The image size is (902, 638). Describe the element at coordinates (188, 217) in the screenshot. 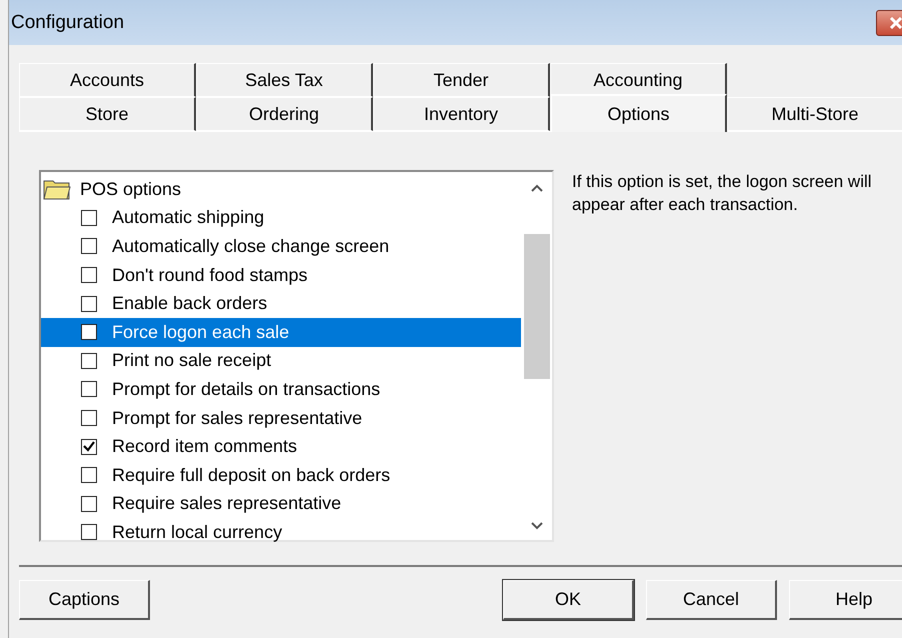

I see `option-label: Automatic shipping` at that location.